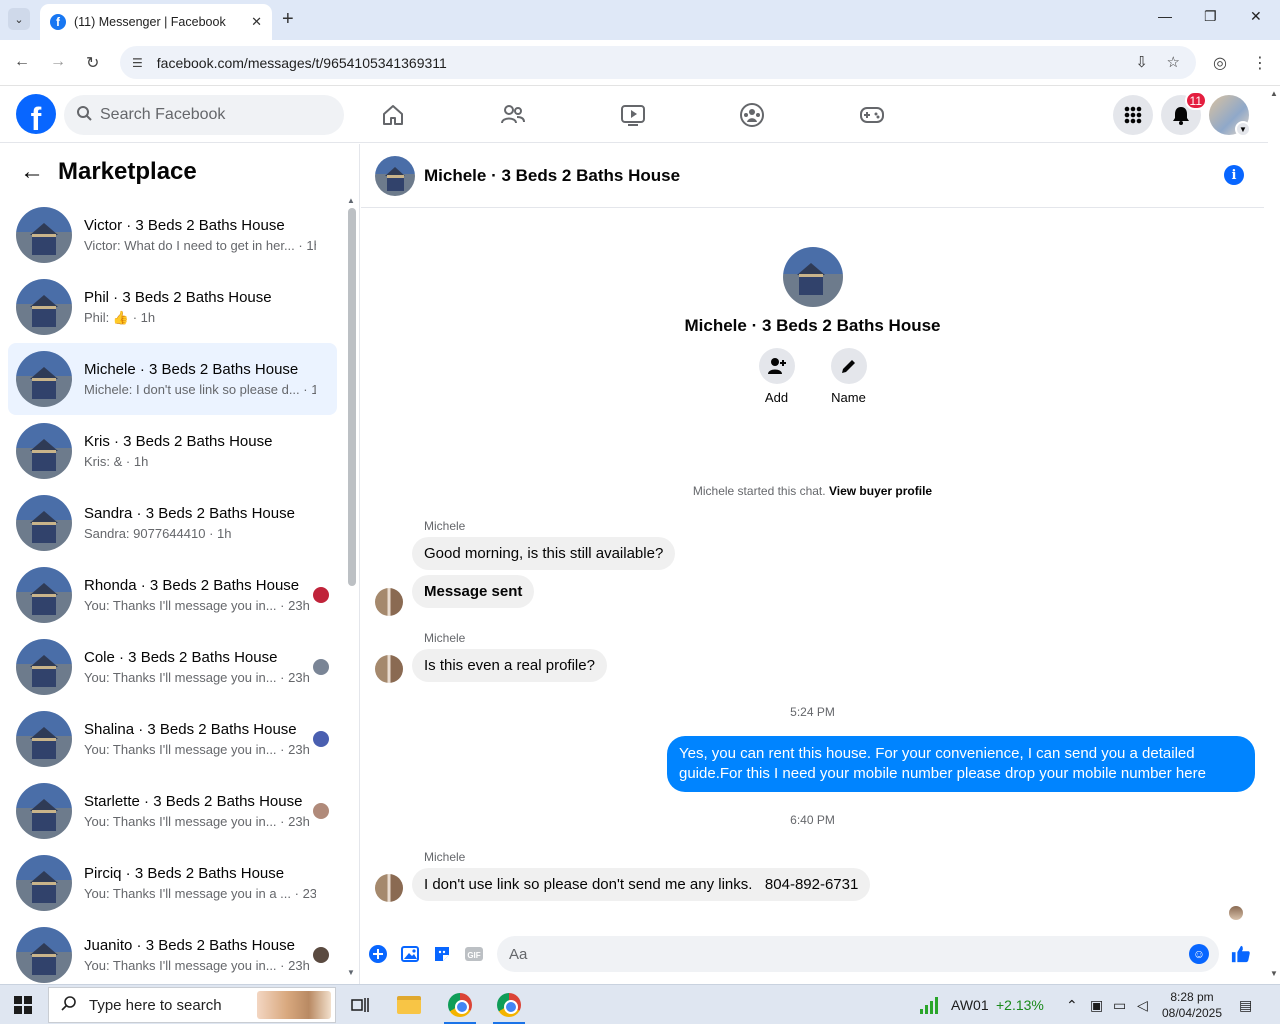 Image resolution: width=1280 pixels, height=1024 pixels. What do you see at coordinates (552, 176) in the screenshot?
I see `chat-title: Michele · 3 Beds 2 Baths House` at bounding box center [552, 176].